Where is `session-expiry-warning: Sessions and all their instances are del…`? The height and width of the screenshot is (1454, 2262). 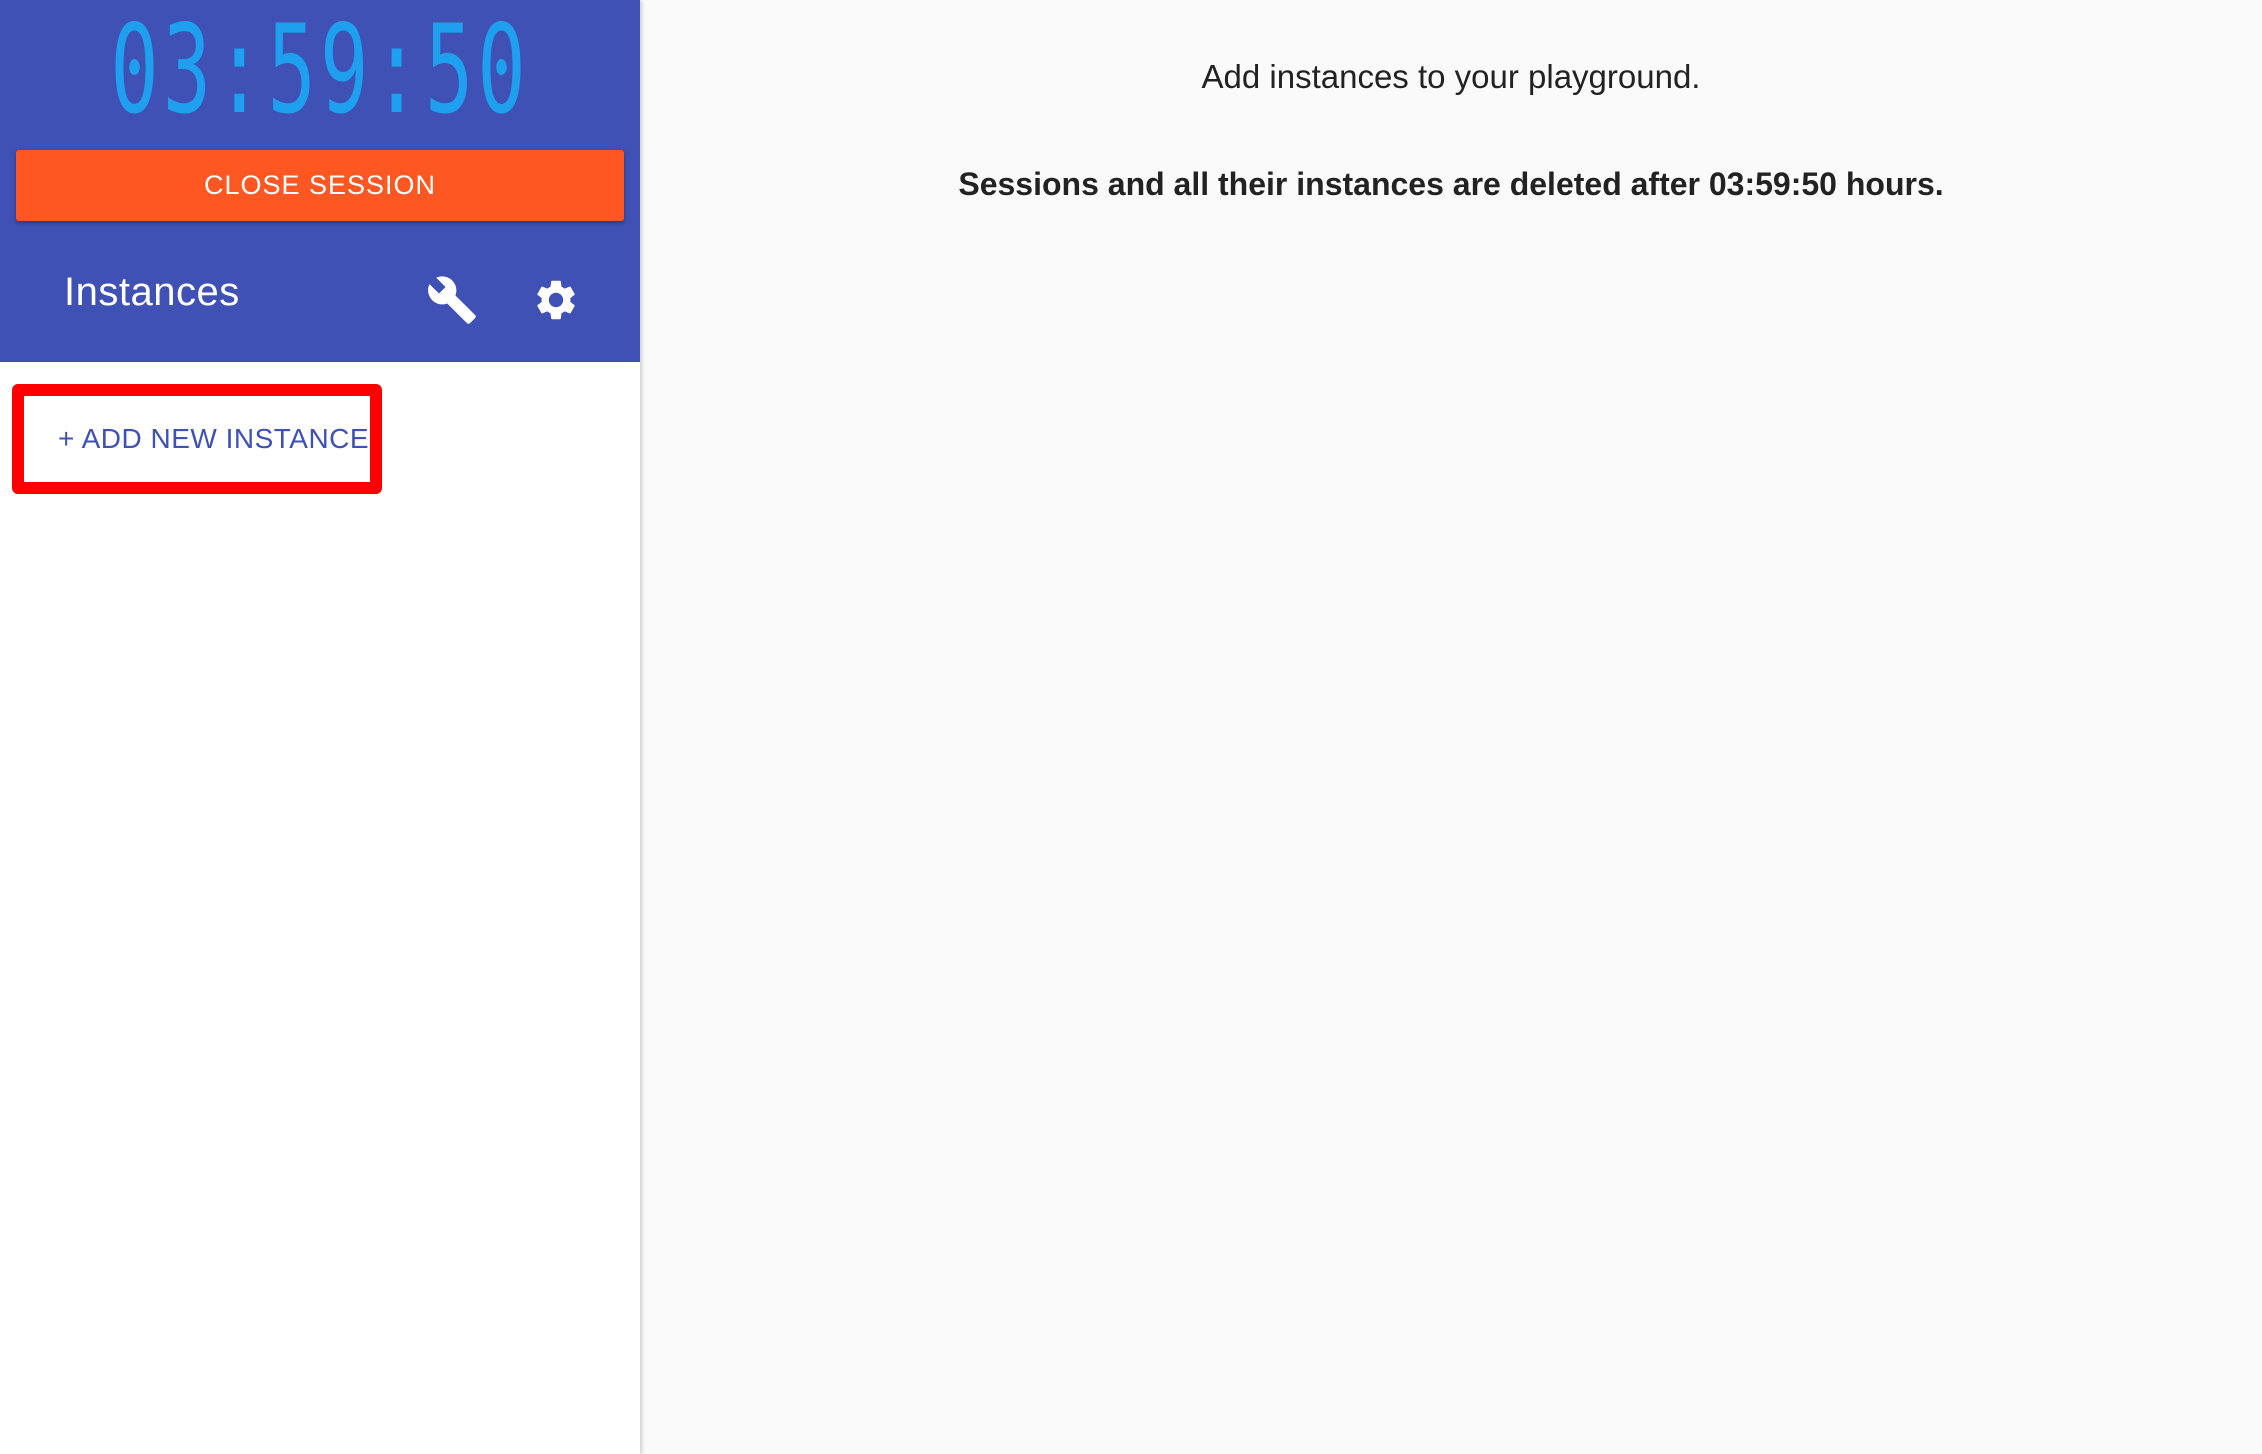 session-expiry-warning: Sessions and all their instances are del… is located at coordinates (1451, 184).